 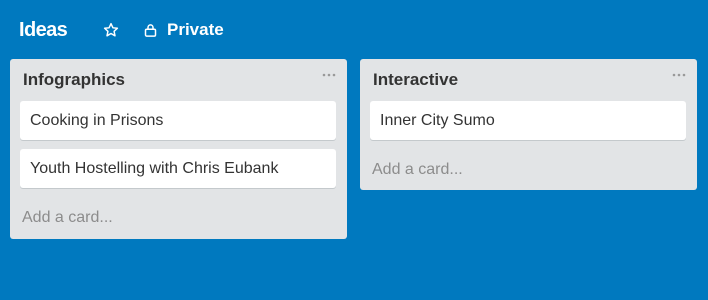 I want to click on list-title: Infographics, so click(x=74, y=80).